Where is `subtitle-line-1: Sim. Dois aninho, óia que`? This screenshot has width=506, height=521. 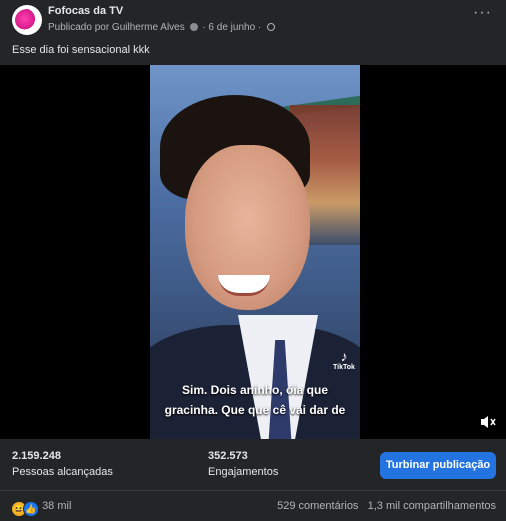
subtitle-line-1: Sim. Dois aninho, óia que is located at coordinates (254, 390).